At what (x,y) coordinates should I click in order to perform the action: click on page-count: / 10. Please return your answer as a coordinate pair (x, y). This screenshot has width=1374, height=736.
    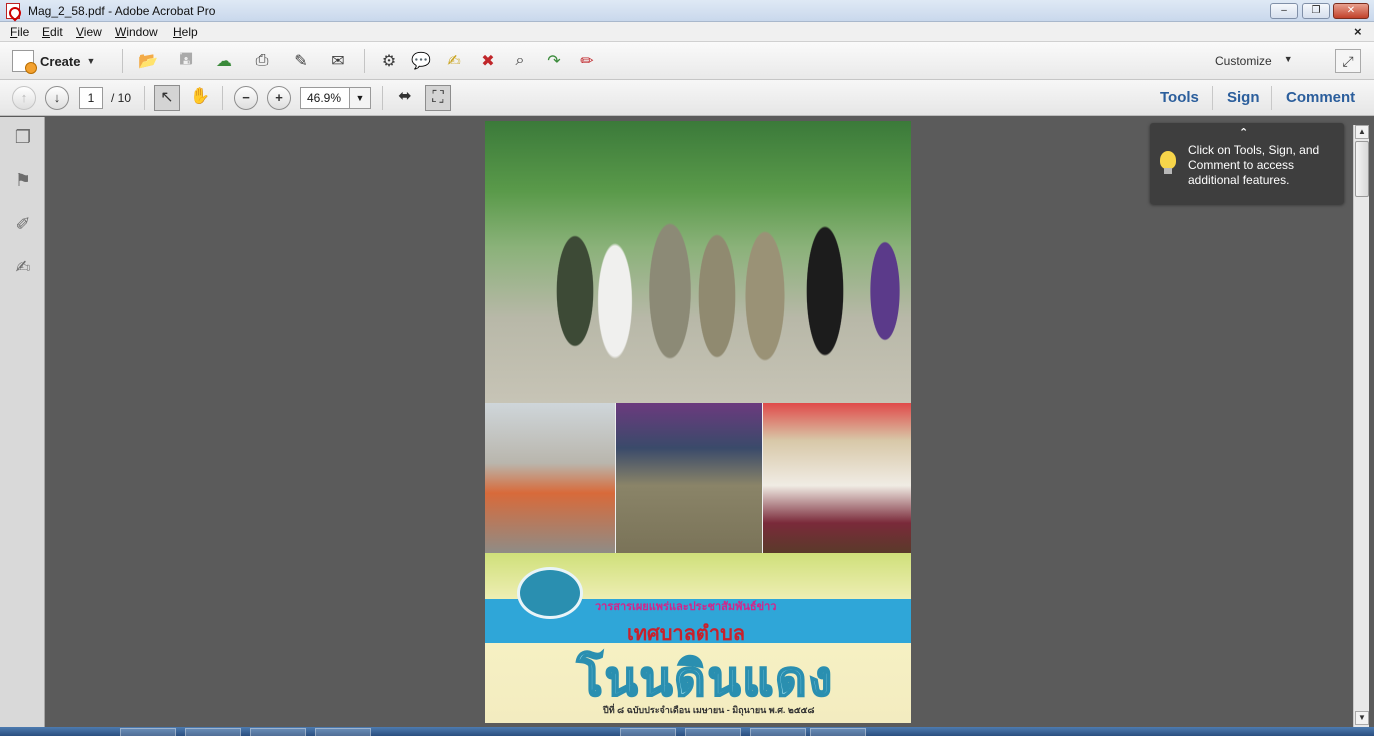
    Looking at the image, I should click on (121, 98).